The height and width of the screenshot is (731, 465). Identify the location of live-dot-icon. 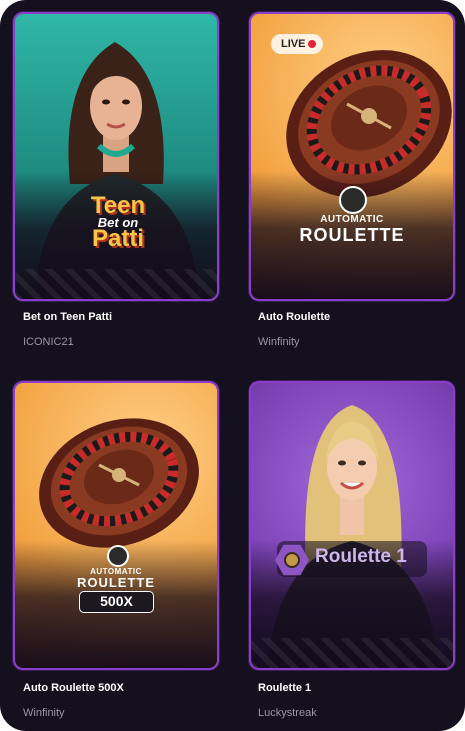
(312, 44).